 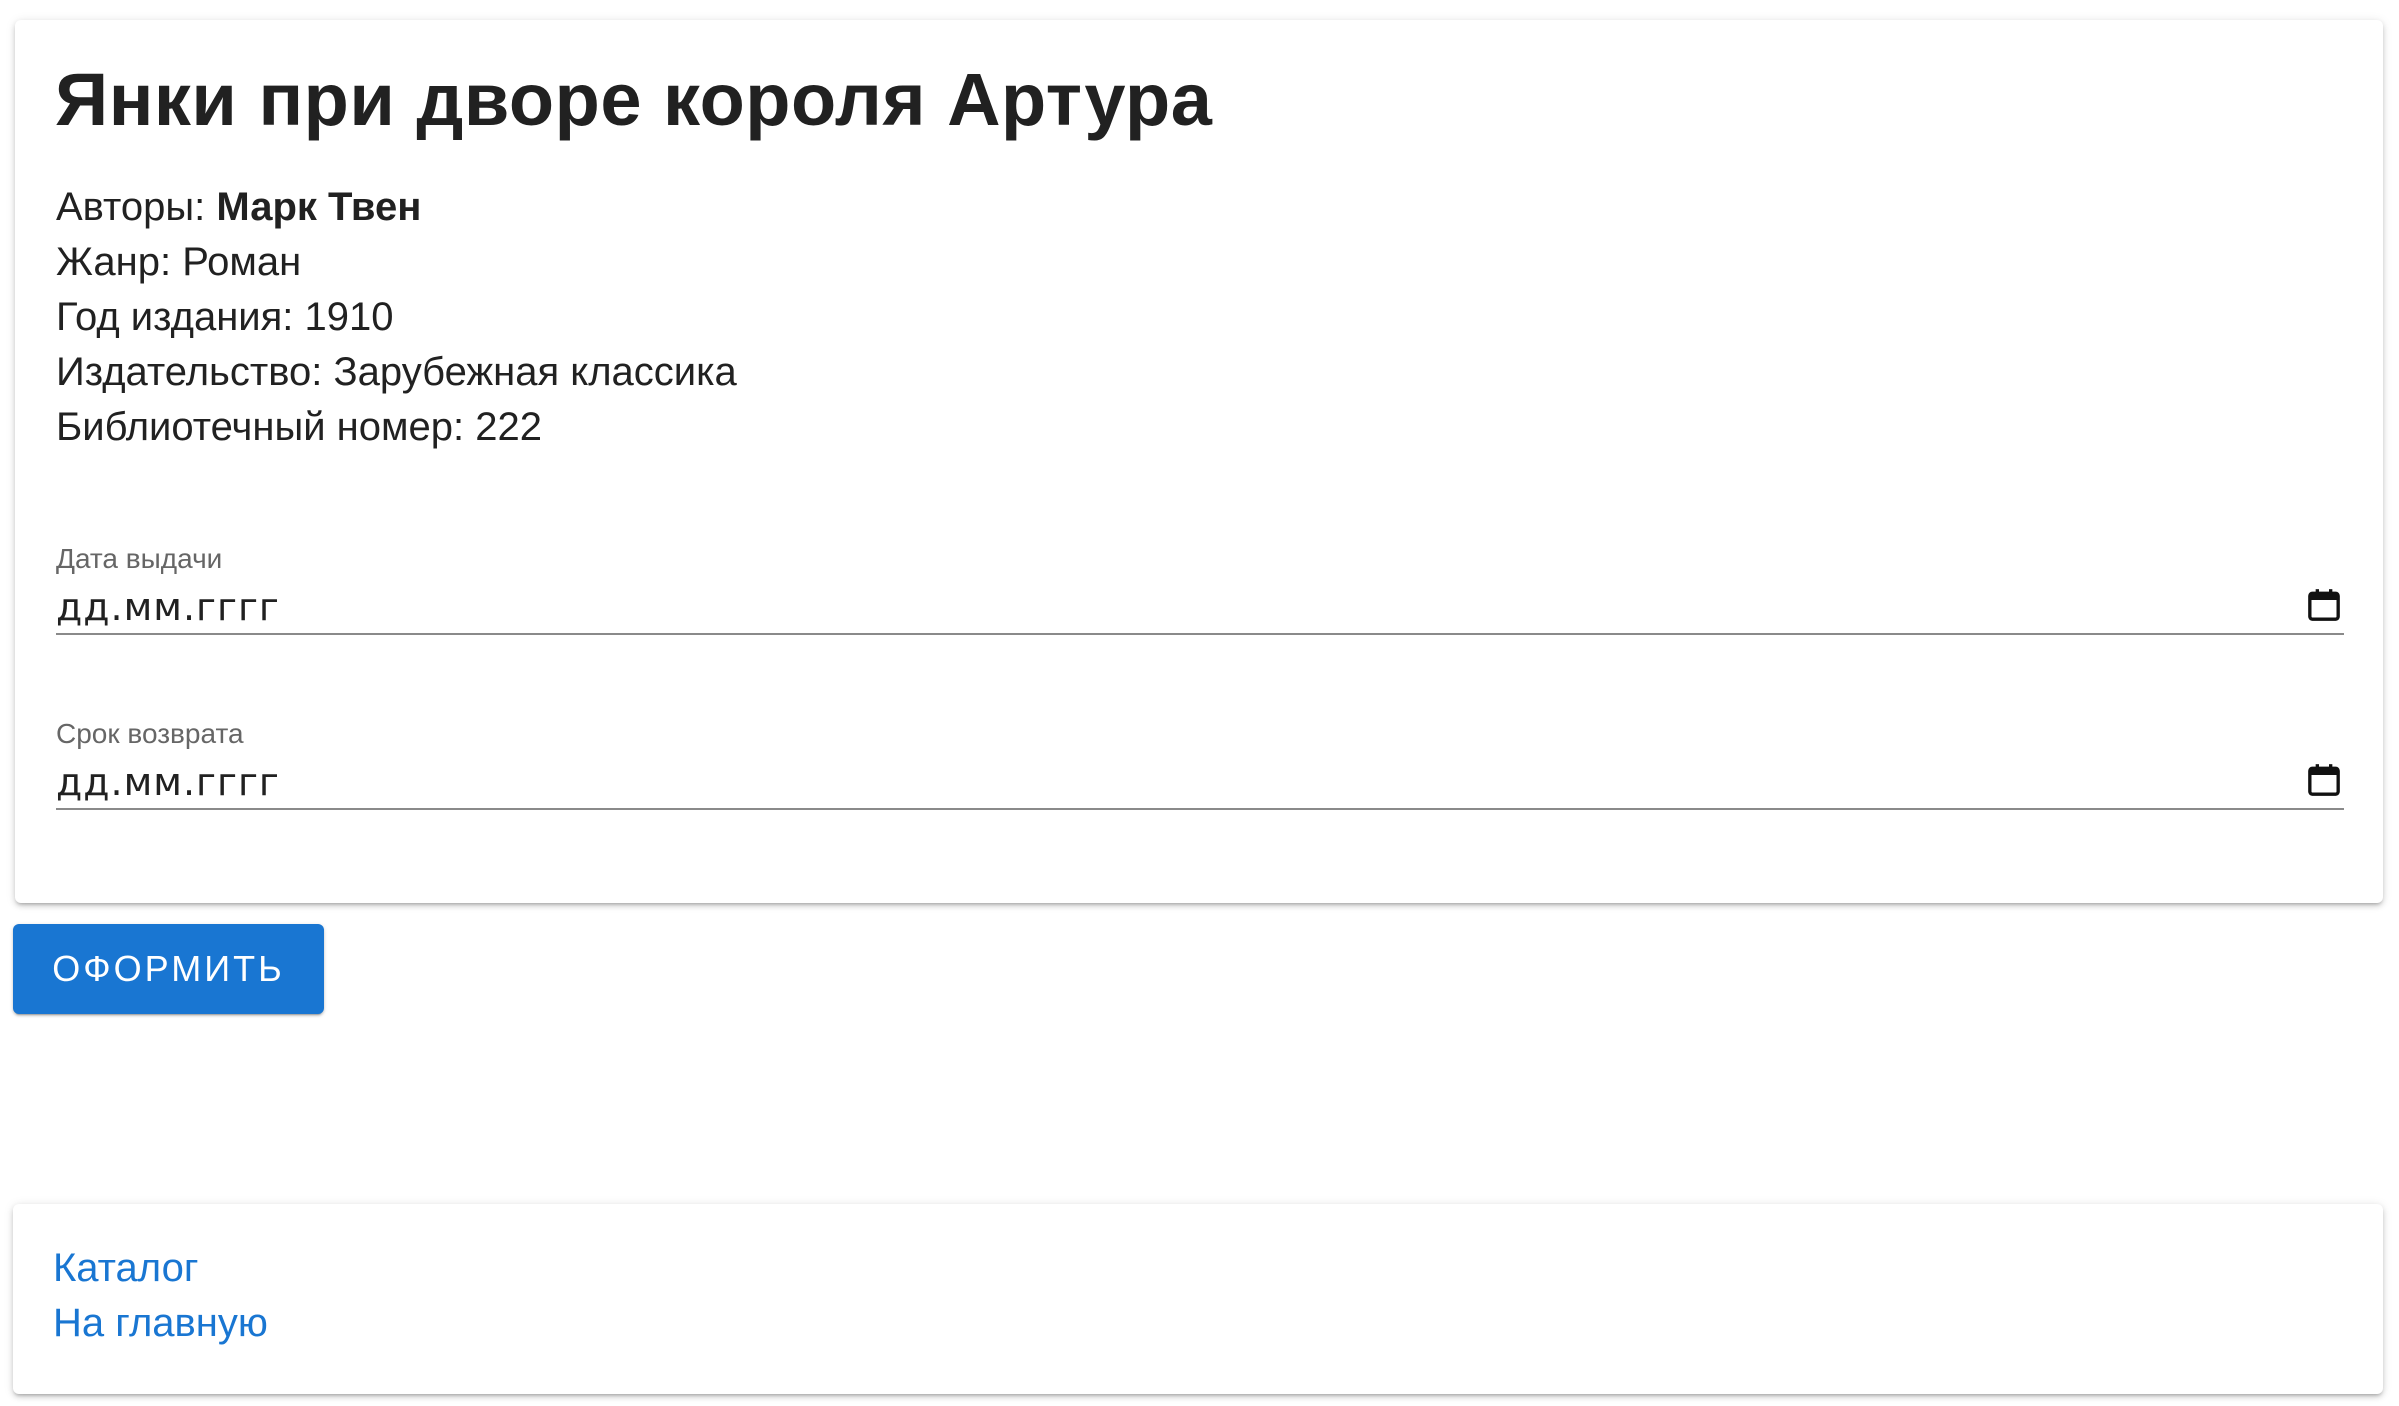 What do you see at coordinates (150, 733) in the screenshot?
I see `return-date-label: Срок возврата` at bounding box center [150, 733].